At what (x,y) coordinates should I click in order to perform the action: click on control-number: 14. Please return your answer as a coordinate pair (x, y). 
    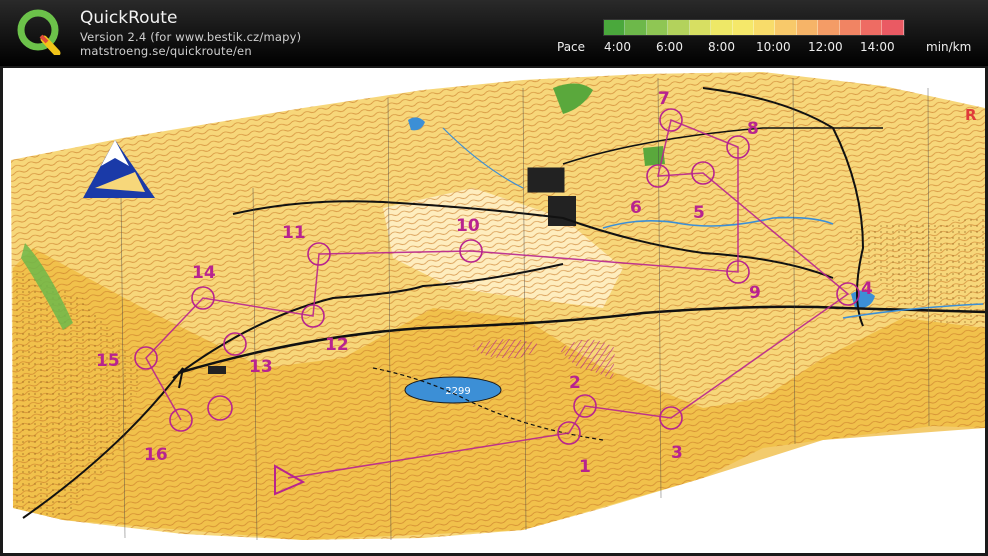
    Looking at the image, I should click on (204, 273).